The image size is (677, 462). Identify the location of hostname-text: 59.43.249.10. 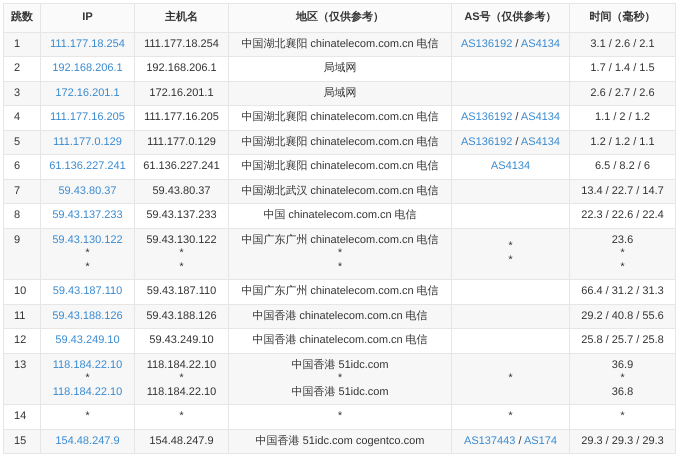
(181, 341).